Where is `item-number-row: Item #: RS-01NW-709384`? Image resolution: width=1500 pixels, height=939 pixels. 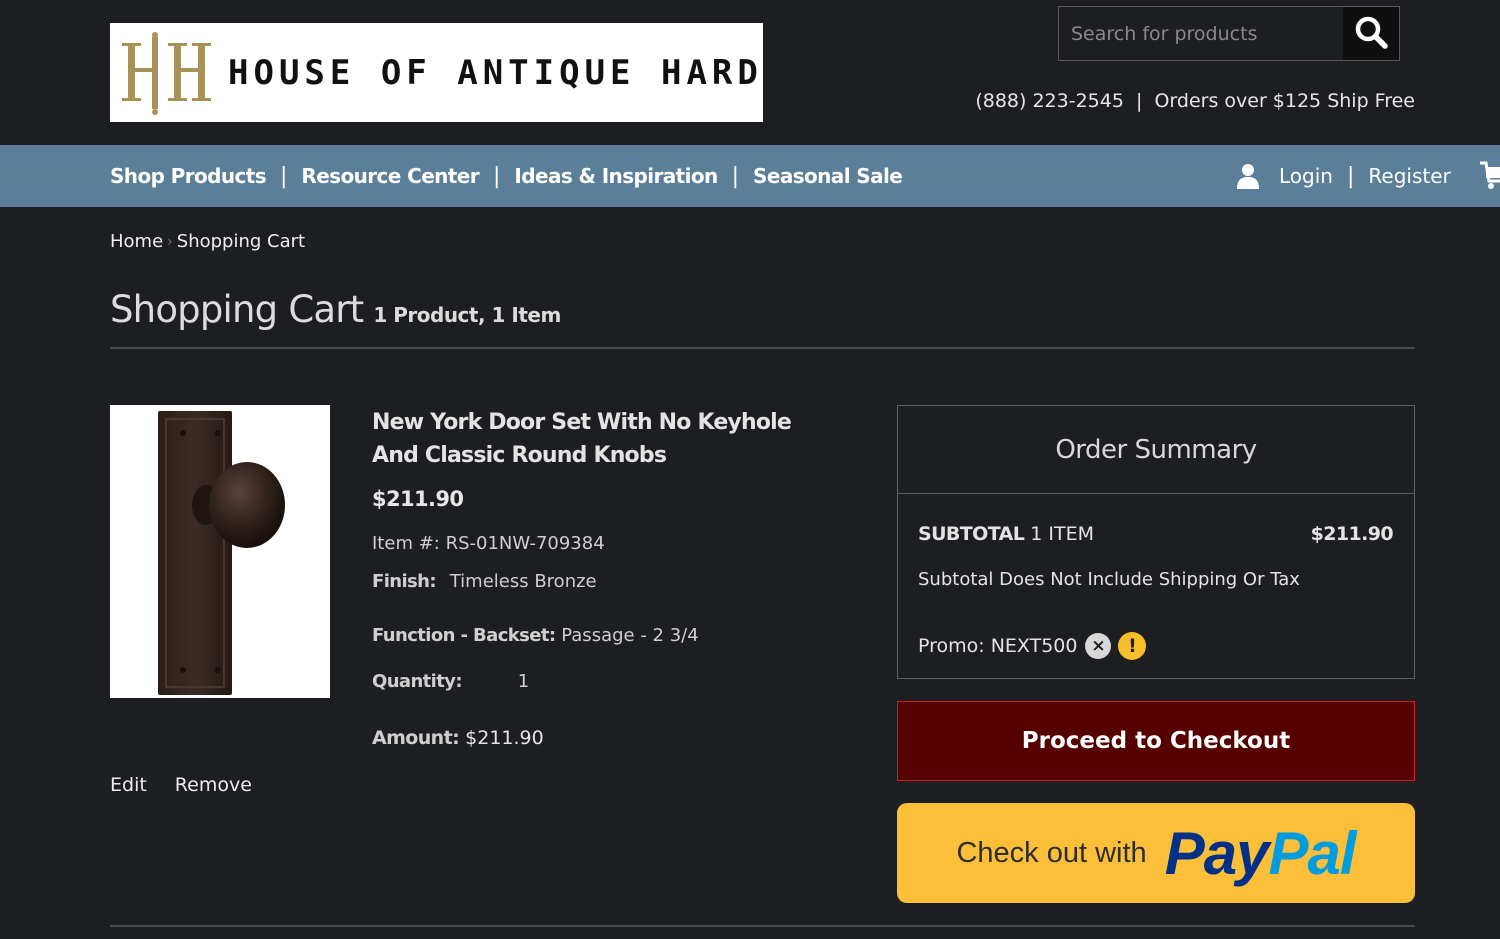 item-number-row: Item #: RS-01NW-709384 is located at coordinates (488, 543).